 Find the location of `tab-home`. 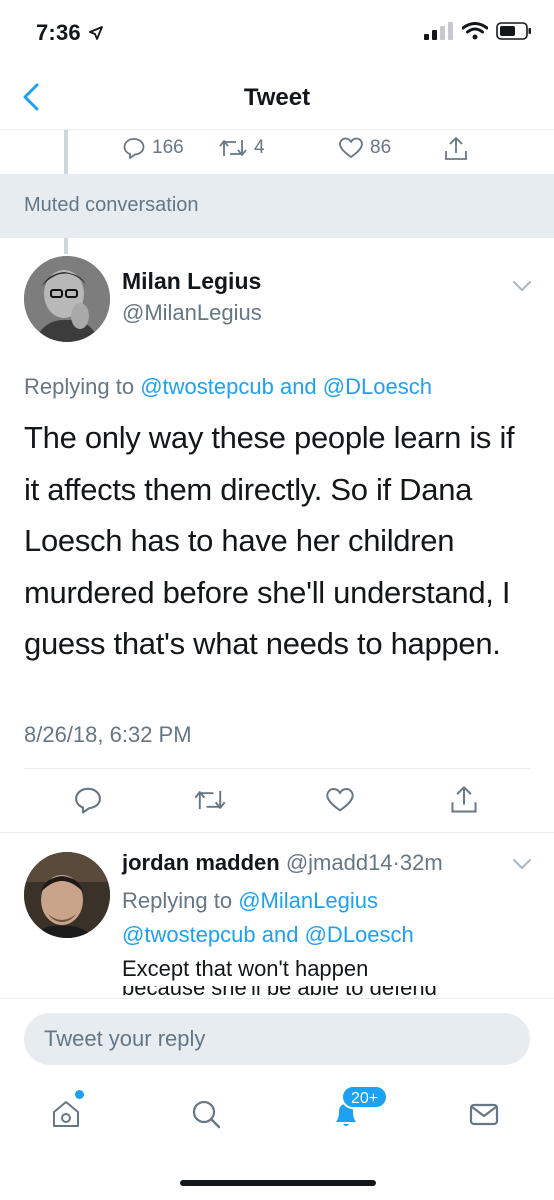

tab-home is located at coordinates (66, 1114).